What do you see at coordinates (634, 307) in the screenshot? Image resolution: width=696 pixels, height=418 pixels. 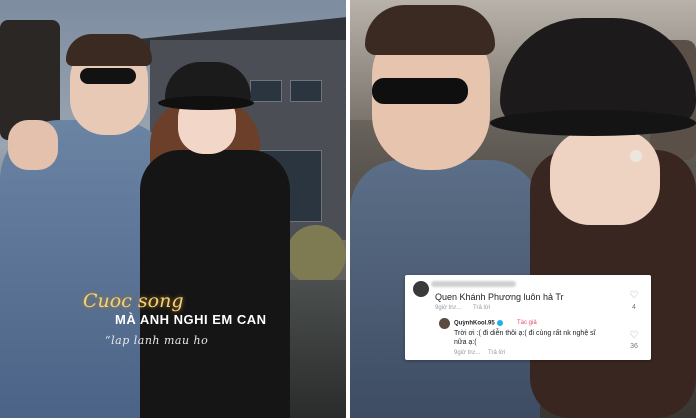 I see `like-count: 4` at bounding box center [634, 307].